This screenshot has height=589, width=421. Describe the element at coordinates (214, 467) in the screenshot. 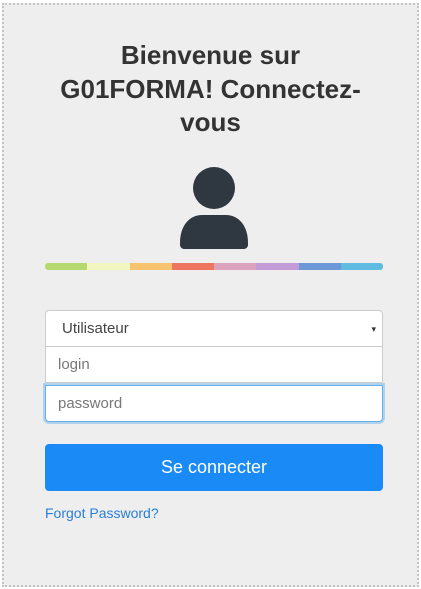

I see `login-button: Se connecter` at that location.